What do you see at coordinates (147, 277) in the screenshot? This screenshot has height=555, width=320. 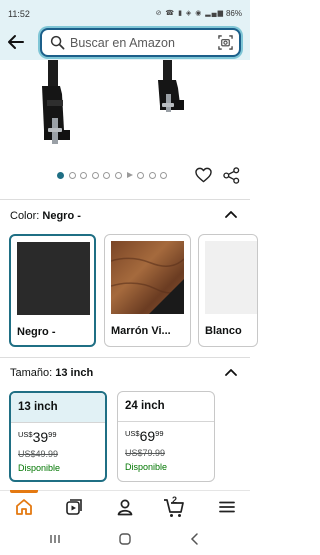 I see `swatch-image-marron` at bounding box center [147, 277].